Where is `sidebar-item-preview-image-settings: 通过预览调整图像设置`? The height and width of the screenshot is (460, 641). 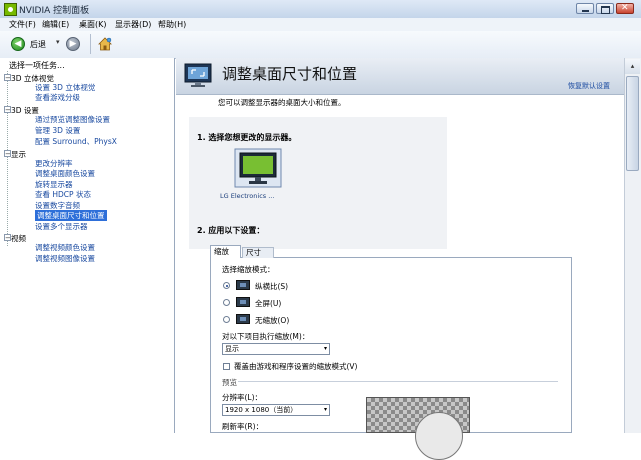
sidebar-item-preview-image-settings: 通过预览调整图像设置 is located at coordinates (72, 119).